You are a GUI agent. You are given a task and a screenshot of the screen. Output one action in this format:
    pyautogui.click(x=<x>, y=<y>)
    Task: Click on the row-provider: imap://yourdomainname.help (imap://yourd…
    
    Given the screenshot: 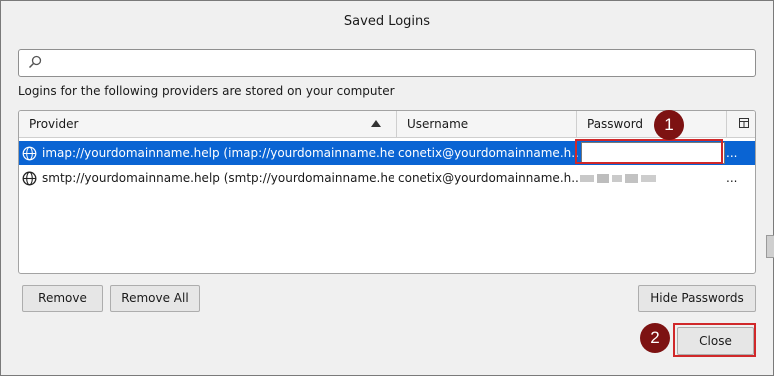 What is the action you would take?
    pyautogui.click(x=218, y=153)
    